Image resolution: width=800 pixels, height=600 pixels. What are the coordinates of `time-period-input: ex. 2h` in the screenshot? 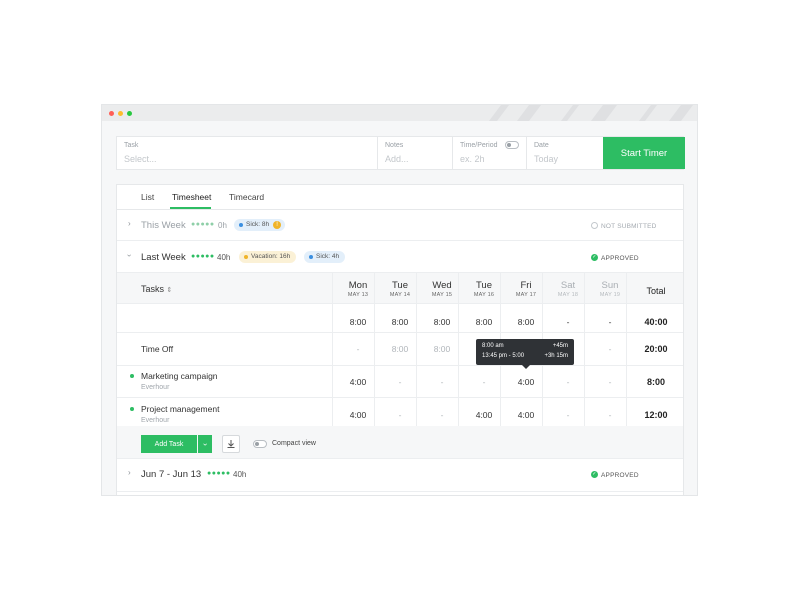 It's located at (472, 159).